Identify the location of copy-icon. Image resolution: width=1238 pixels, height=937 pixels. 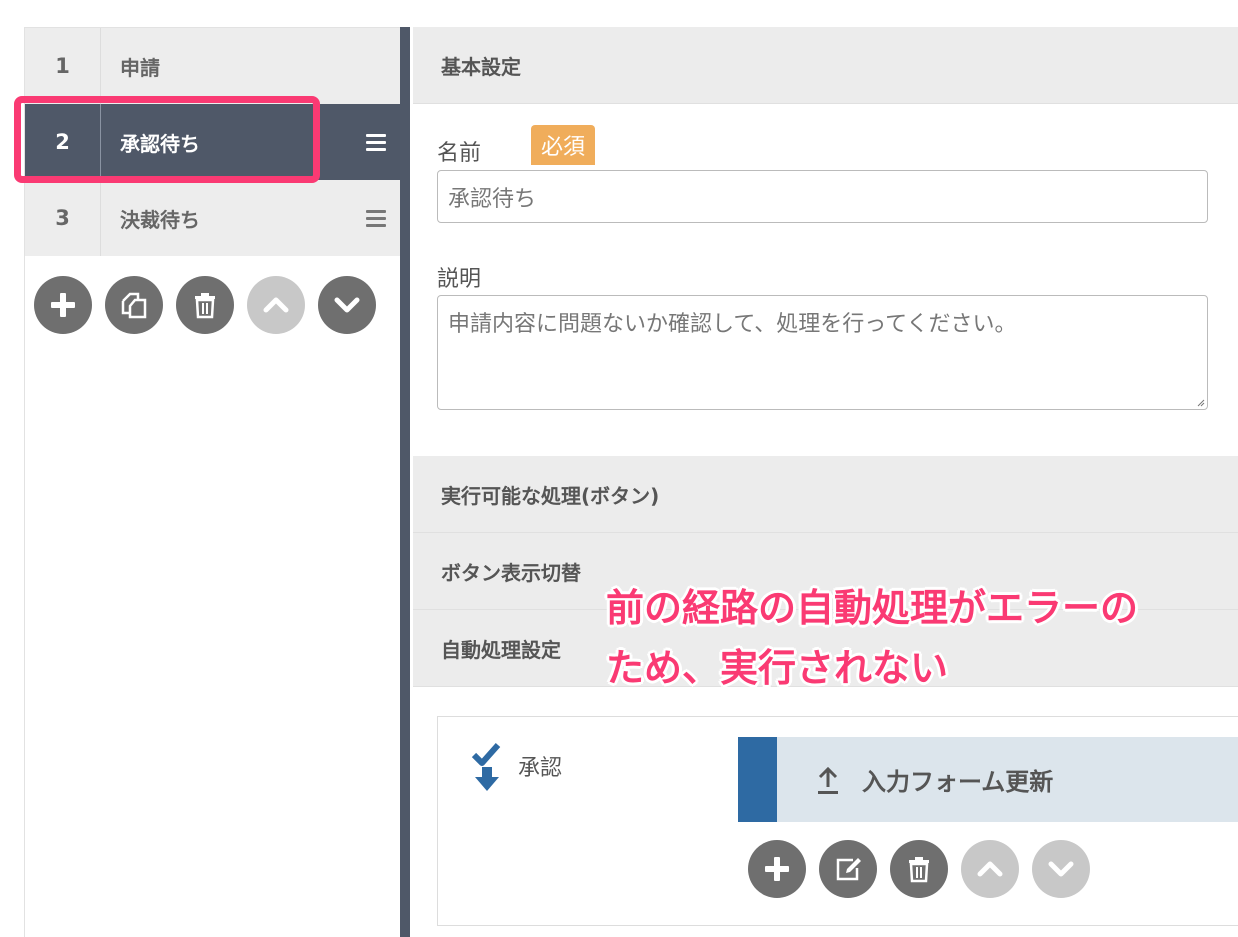
(134, 305).